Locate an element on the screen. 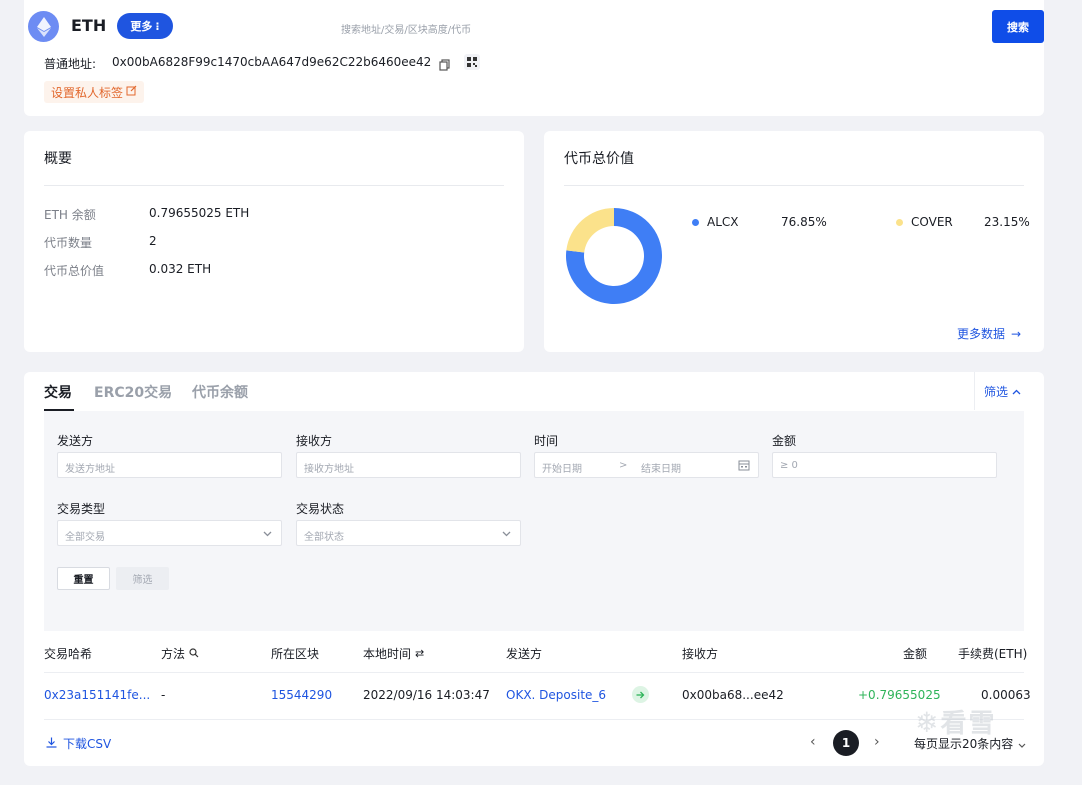 The width and height of the screenshot is (1082, 785). tx-fee: 0.00063 is located at coordinates (1006, 695).